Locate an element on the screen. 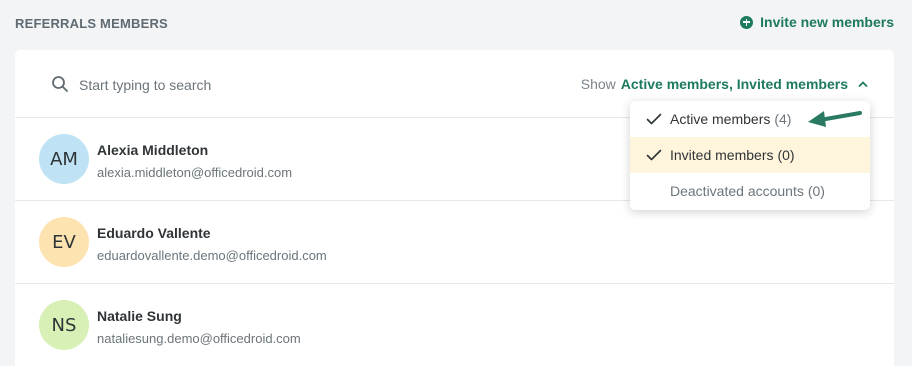  chevron-up-icon is located at coordinates (863, 84).